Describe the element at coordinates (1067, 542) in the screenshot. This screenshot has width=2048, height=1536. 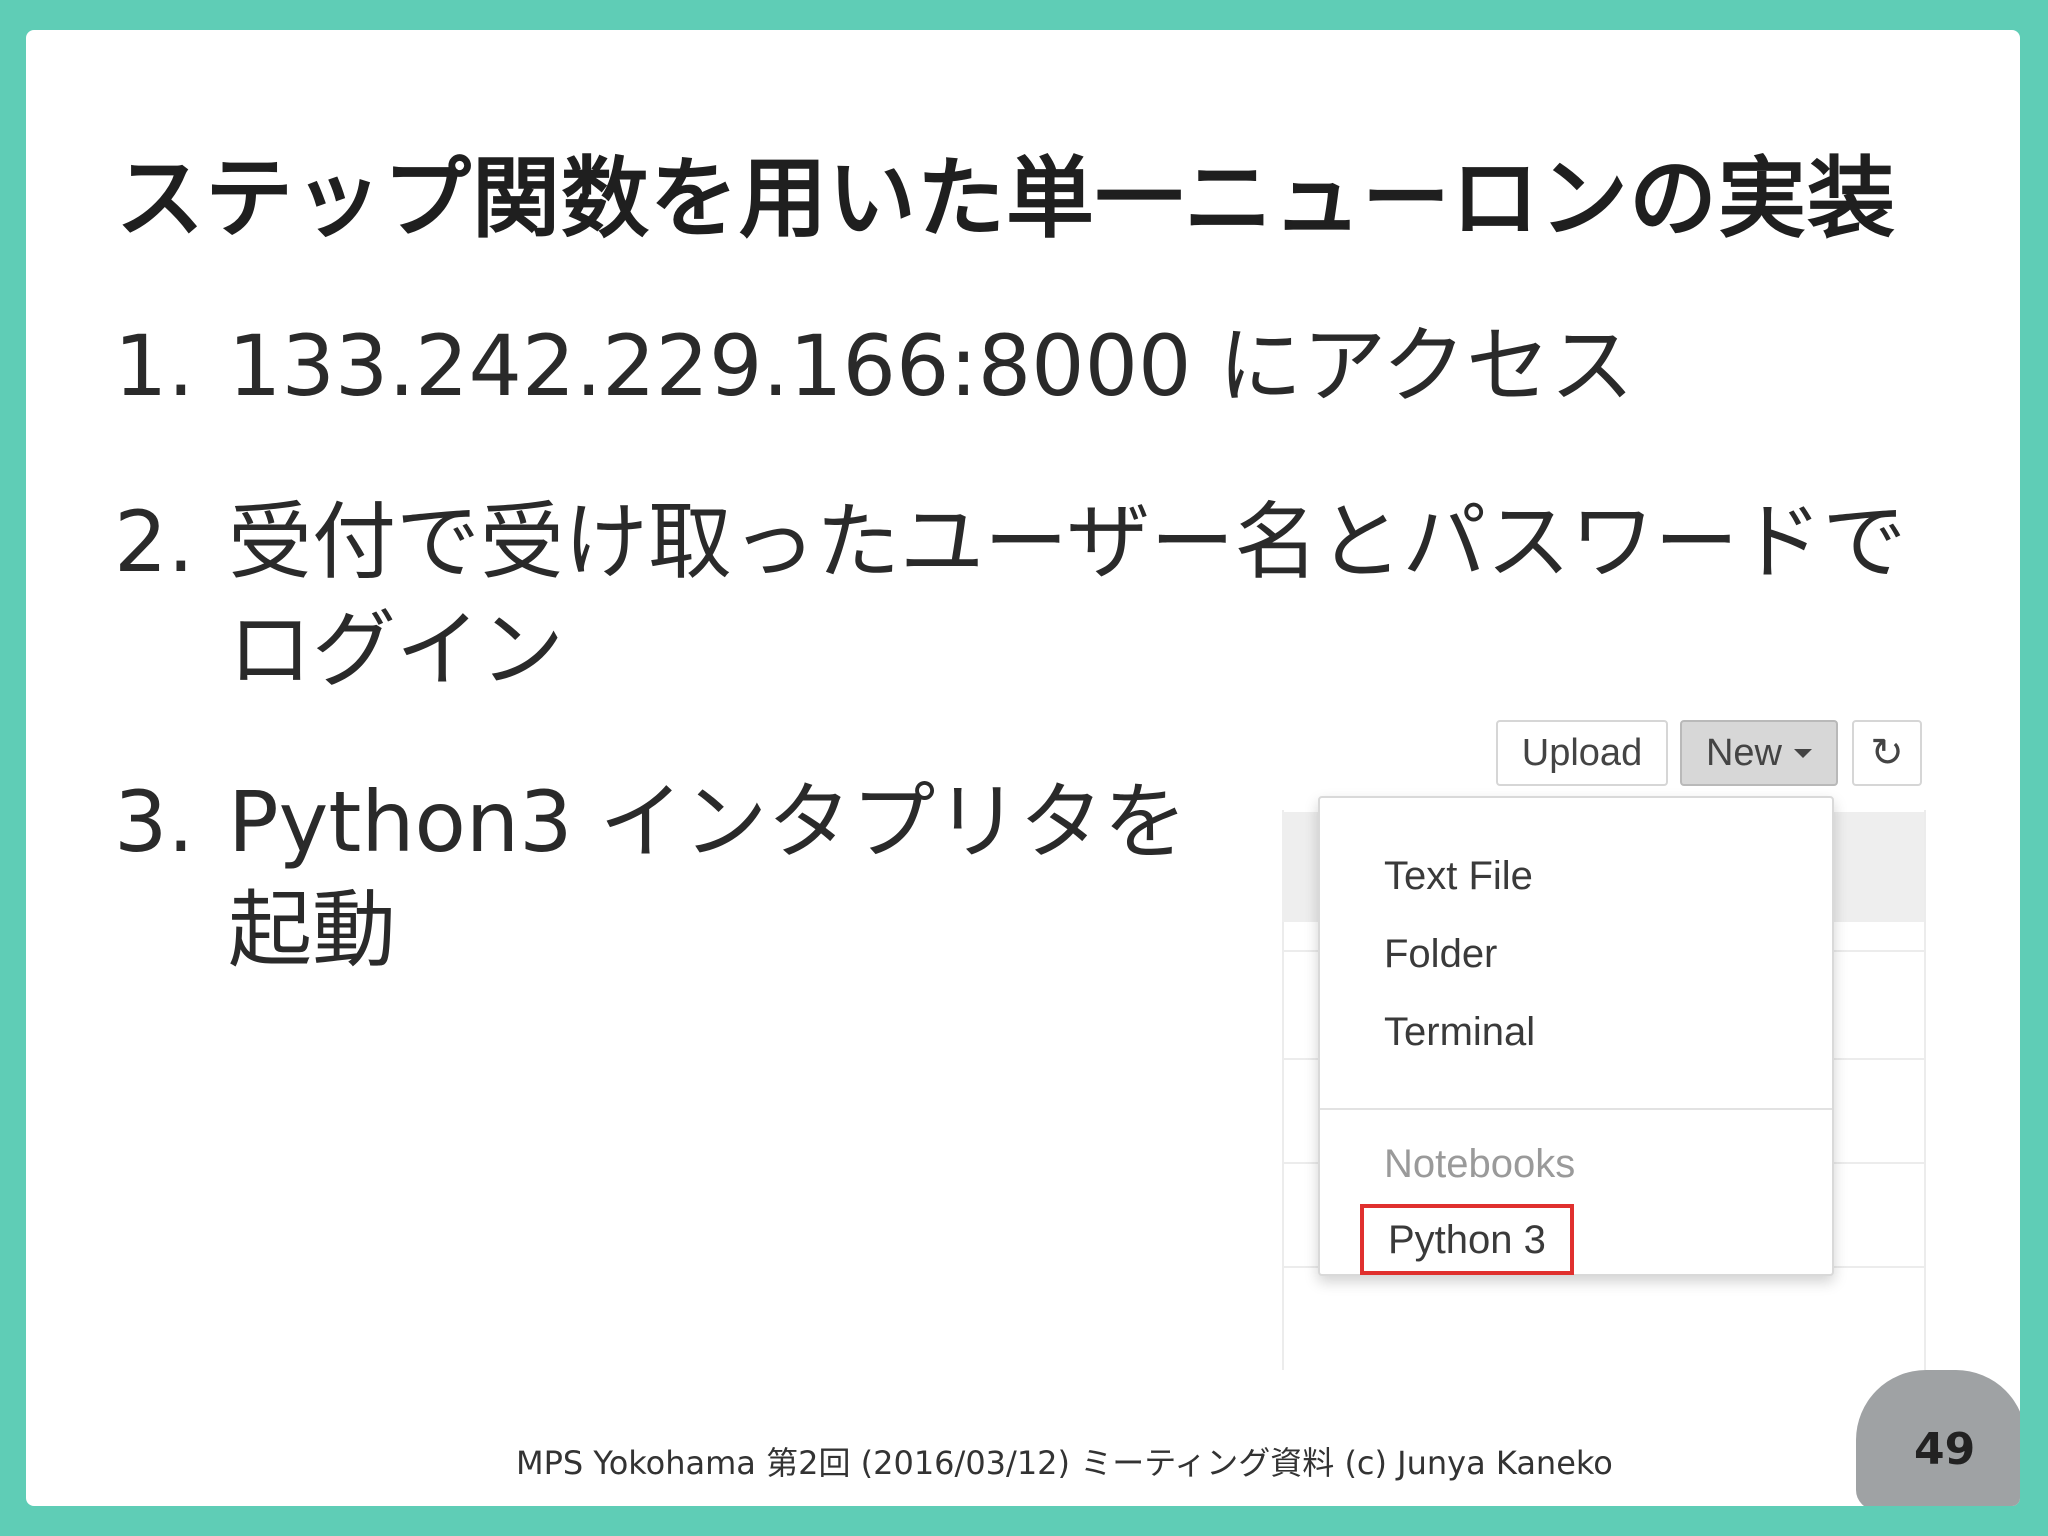
I see `list-item-text-line-1: 受付で受け取ったユーザー名とパスワードで` at that location.